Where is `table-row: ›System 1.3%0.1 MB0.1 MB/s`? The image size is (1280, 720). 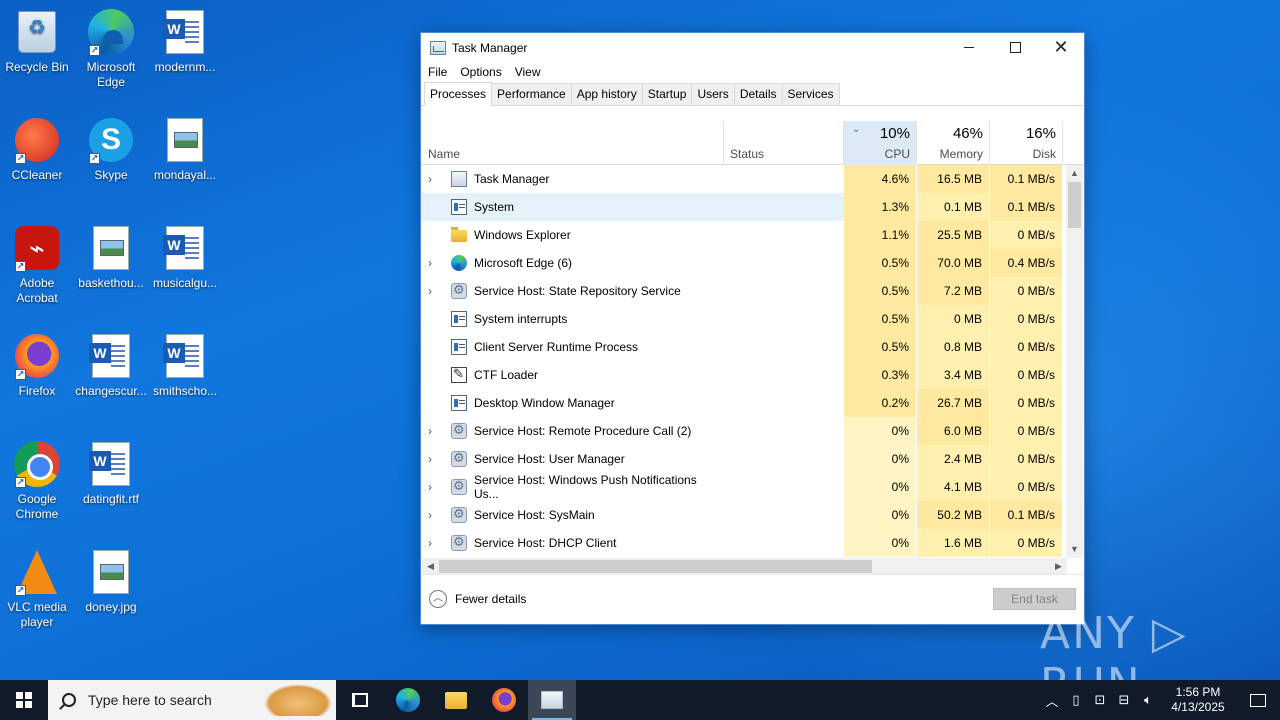 table-row: ›System 1.3%0.1 MB0.1 MB/s is located at coordinates (752, 207).